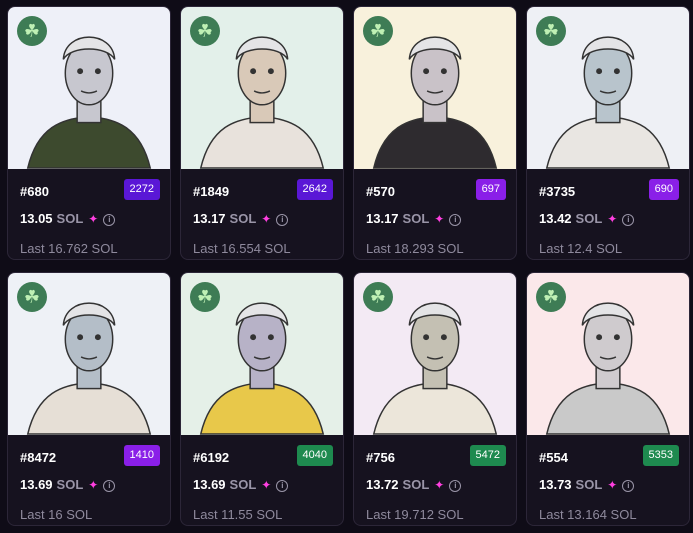  Describe the element at coordinates (382, 484) in the screenshot. I see `price-value: 13.72` at that location.